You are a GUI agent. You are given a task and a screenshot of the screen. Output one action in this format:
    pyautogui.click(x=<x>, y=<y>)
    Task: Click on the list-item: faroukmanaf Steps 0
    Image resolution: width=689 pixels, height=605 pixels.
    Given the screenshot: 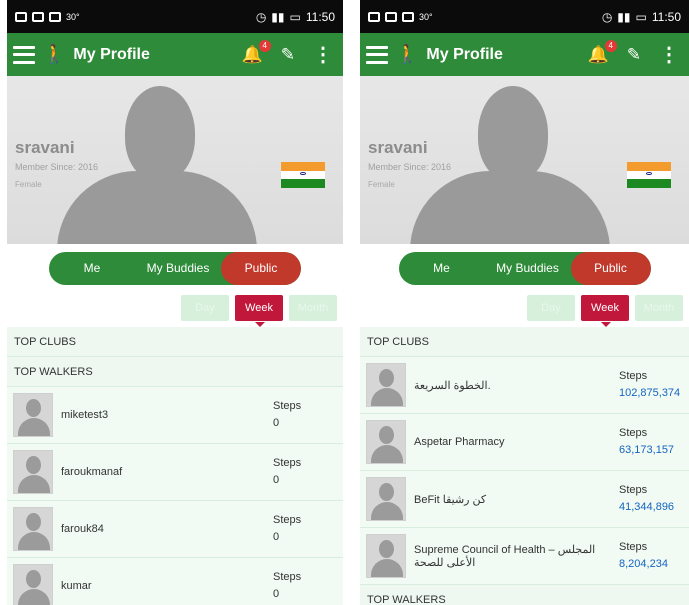 What is the action you would take?
    pyautogui.click(x=175, y=472)
    